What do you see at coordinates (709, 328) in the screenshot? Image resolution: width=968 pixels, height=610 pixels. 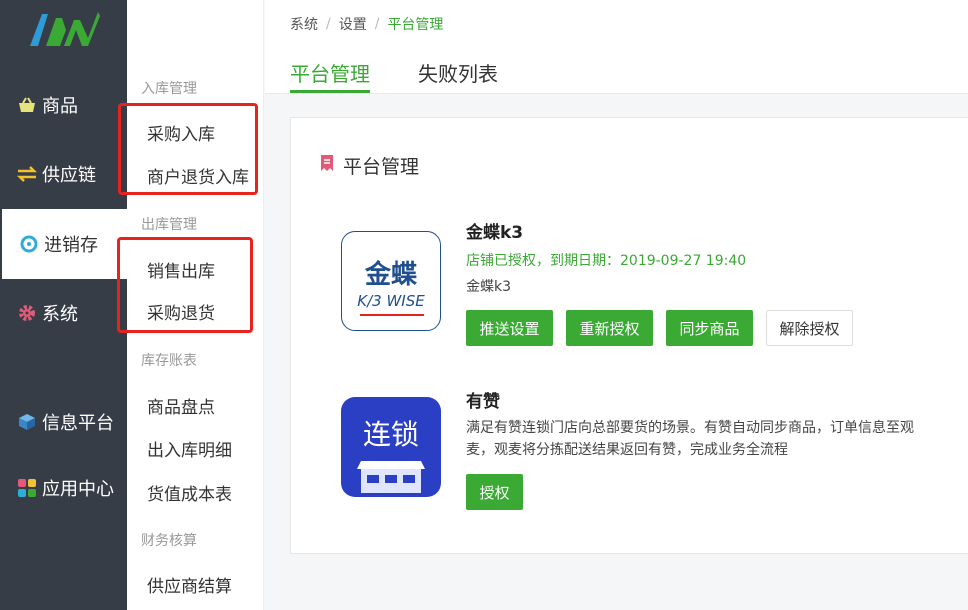 I see `sync-goods-button: 同步商品` at bounding box center [709, 328].